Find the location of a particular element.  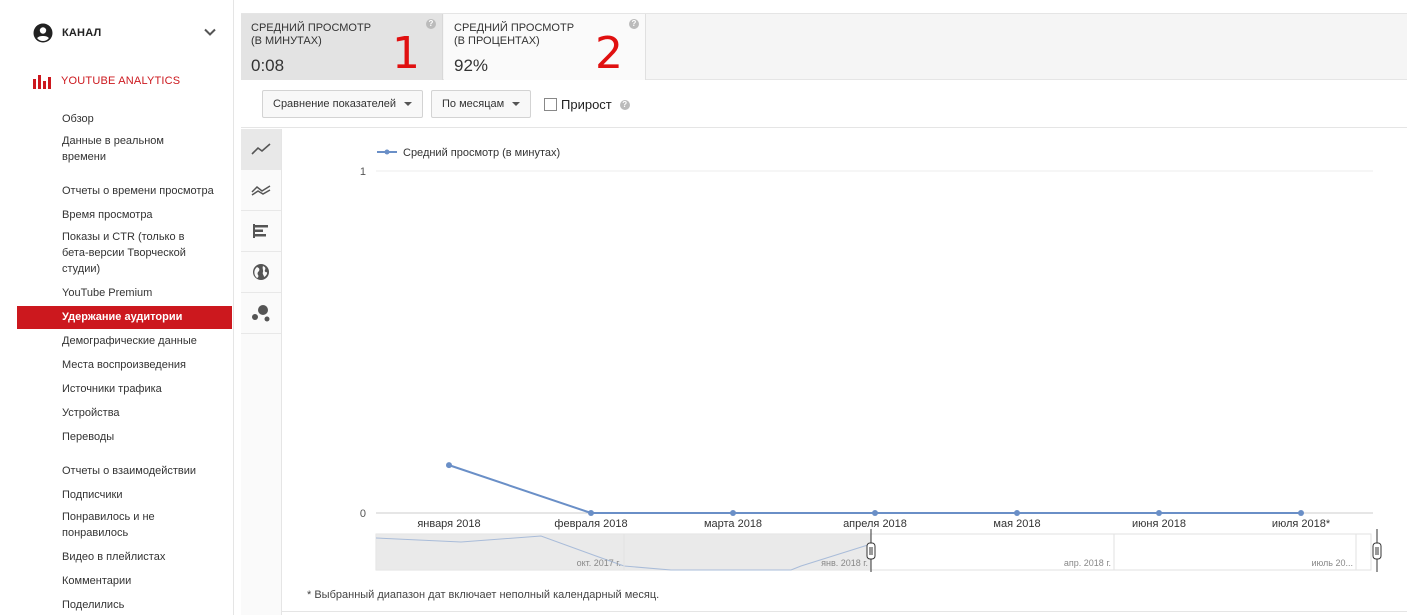

sidebar-youtube-analytics: YOUTUBE ANALYTICS is located at coordinates (106, 81).